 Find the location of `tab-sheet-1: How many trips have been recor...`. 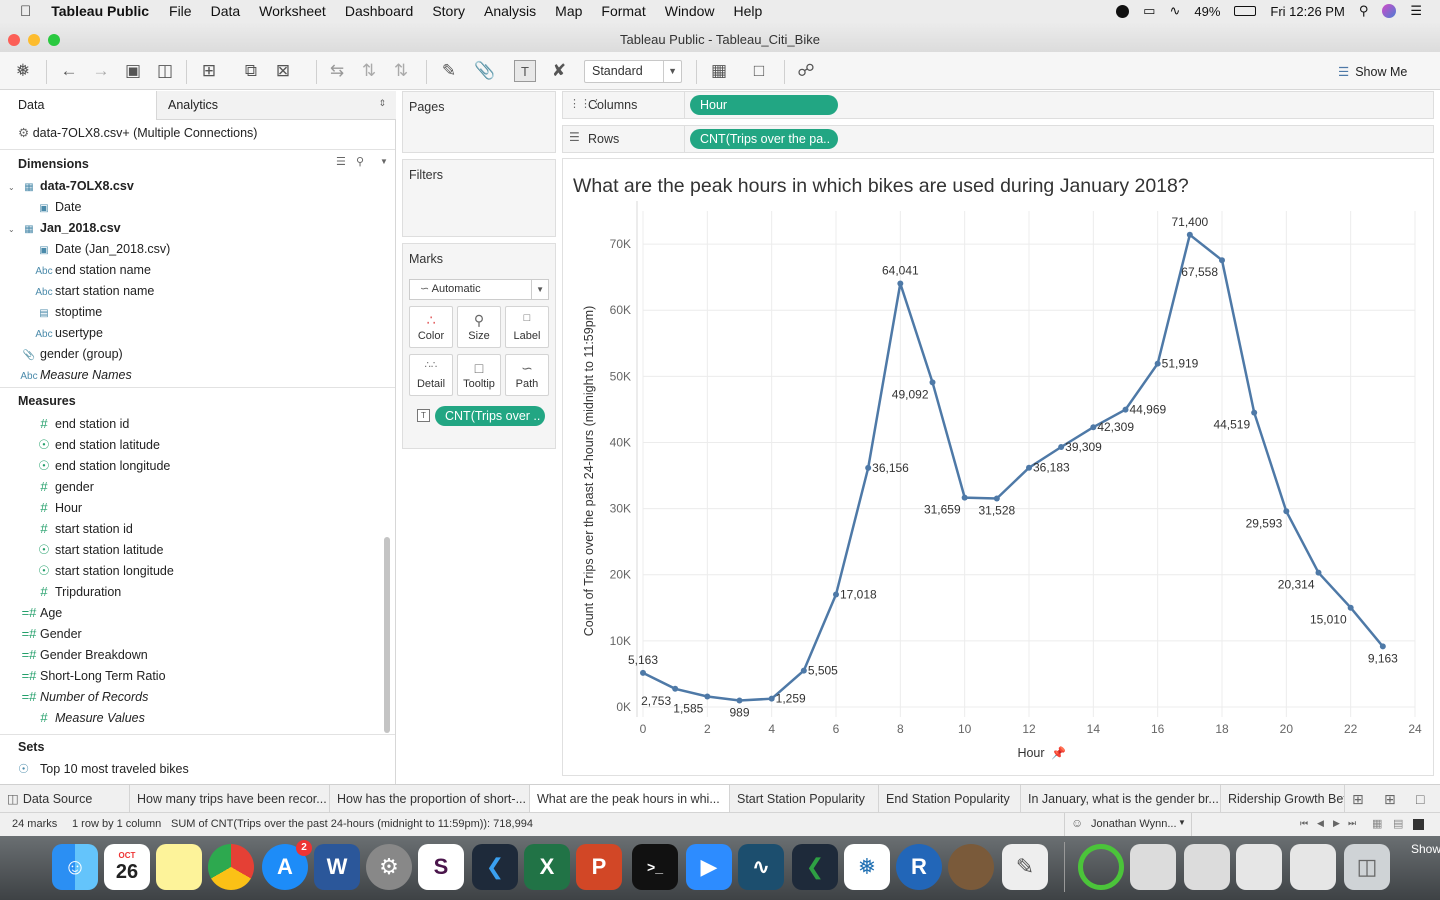

tab-sheet-1: How many trips have been recor... is located at coordinates (230, 799).